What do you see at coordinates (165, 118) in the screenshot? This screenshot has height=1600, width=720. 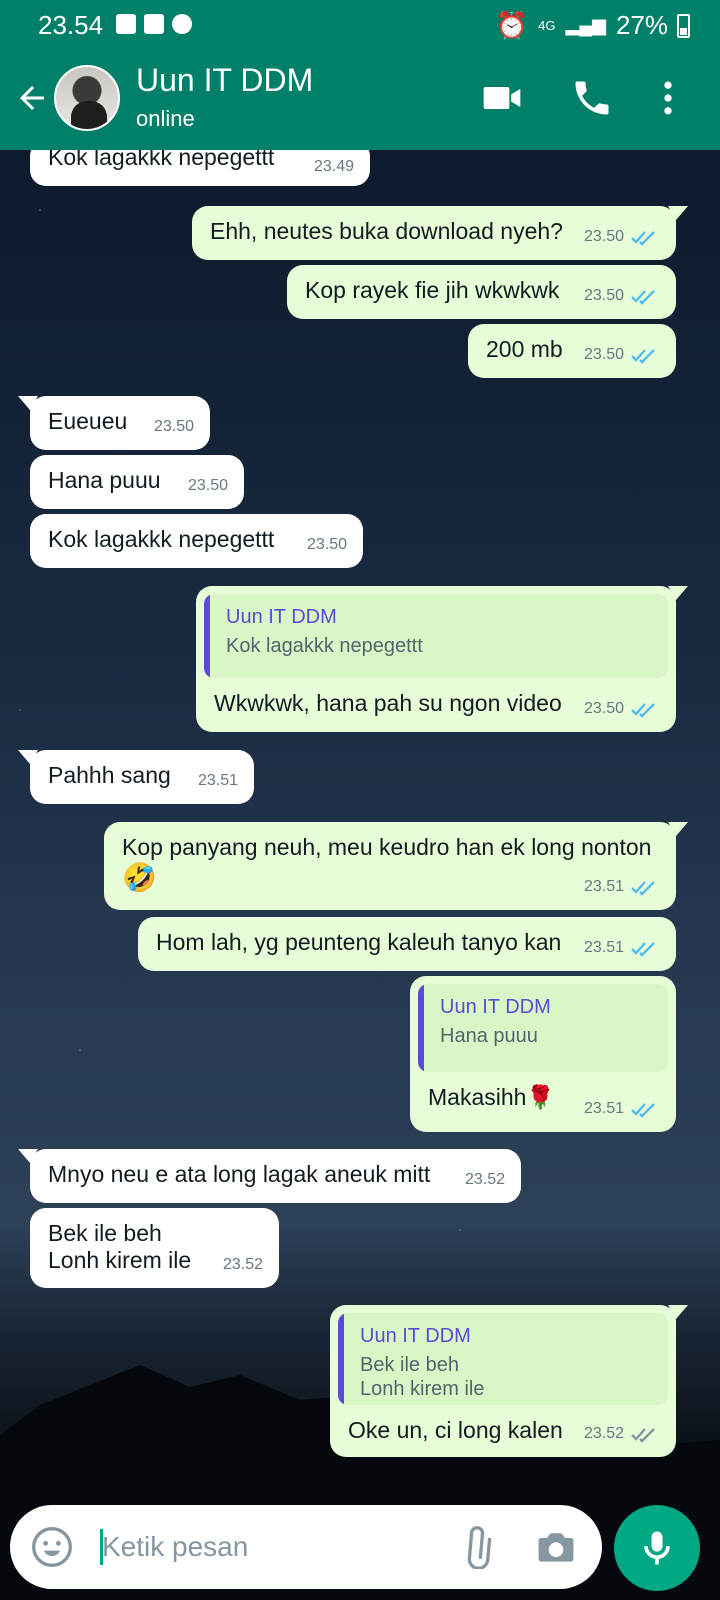 I see `contact-status: online` at bounding box center [165, 118].